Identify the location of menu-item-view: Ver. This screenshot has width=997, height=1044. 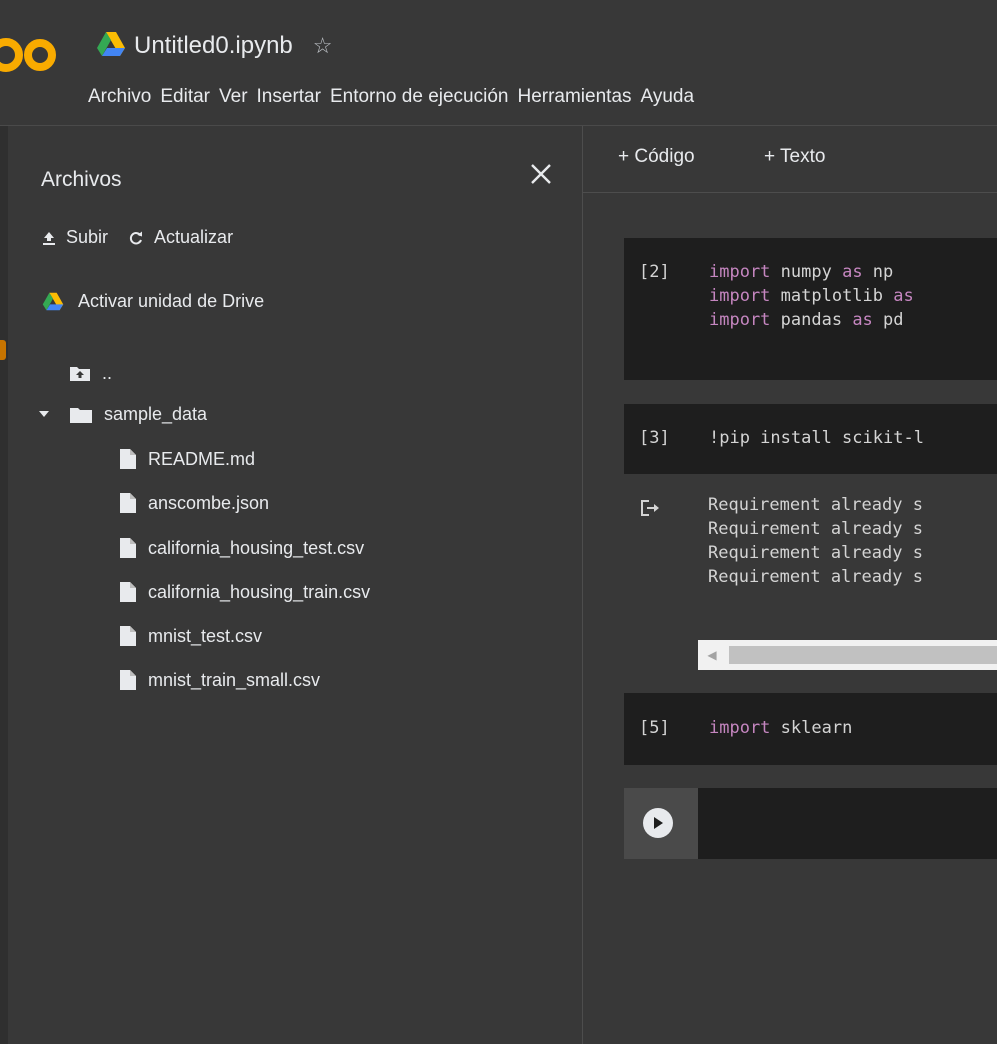
(233, 97).